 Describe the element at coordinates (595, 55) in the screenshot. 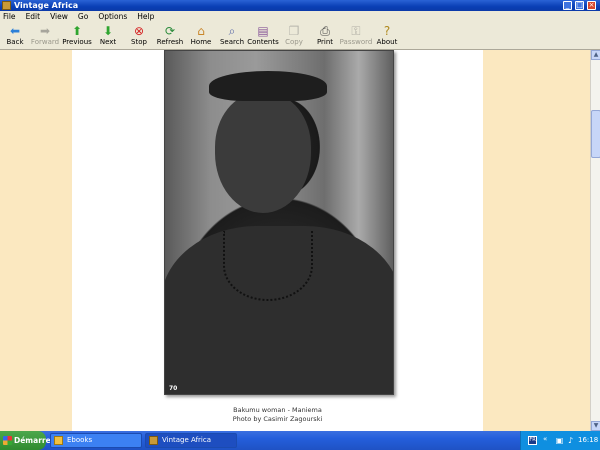

I see `scroll-up-icon: ▲` at that location.